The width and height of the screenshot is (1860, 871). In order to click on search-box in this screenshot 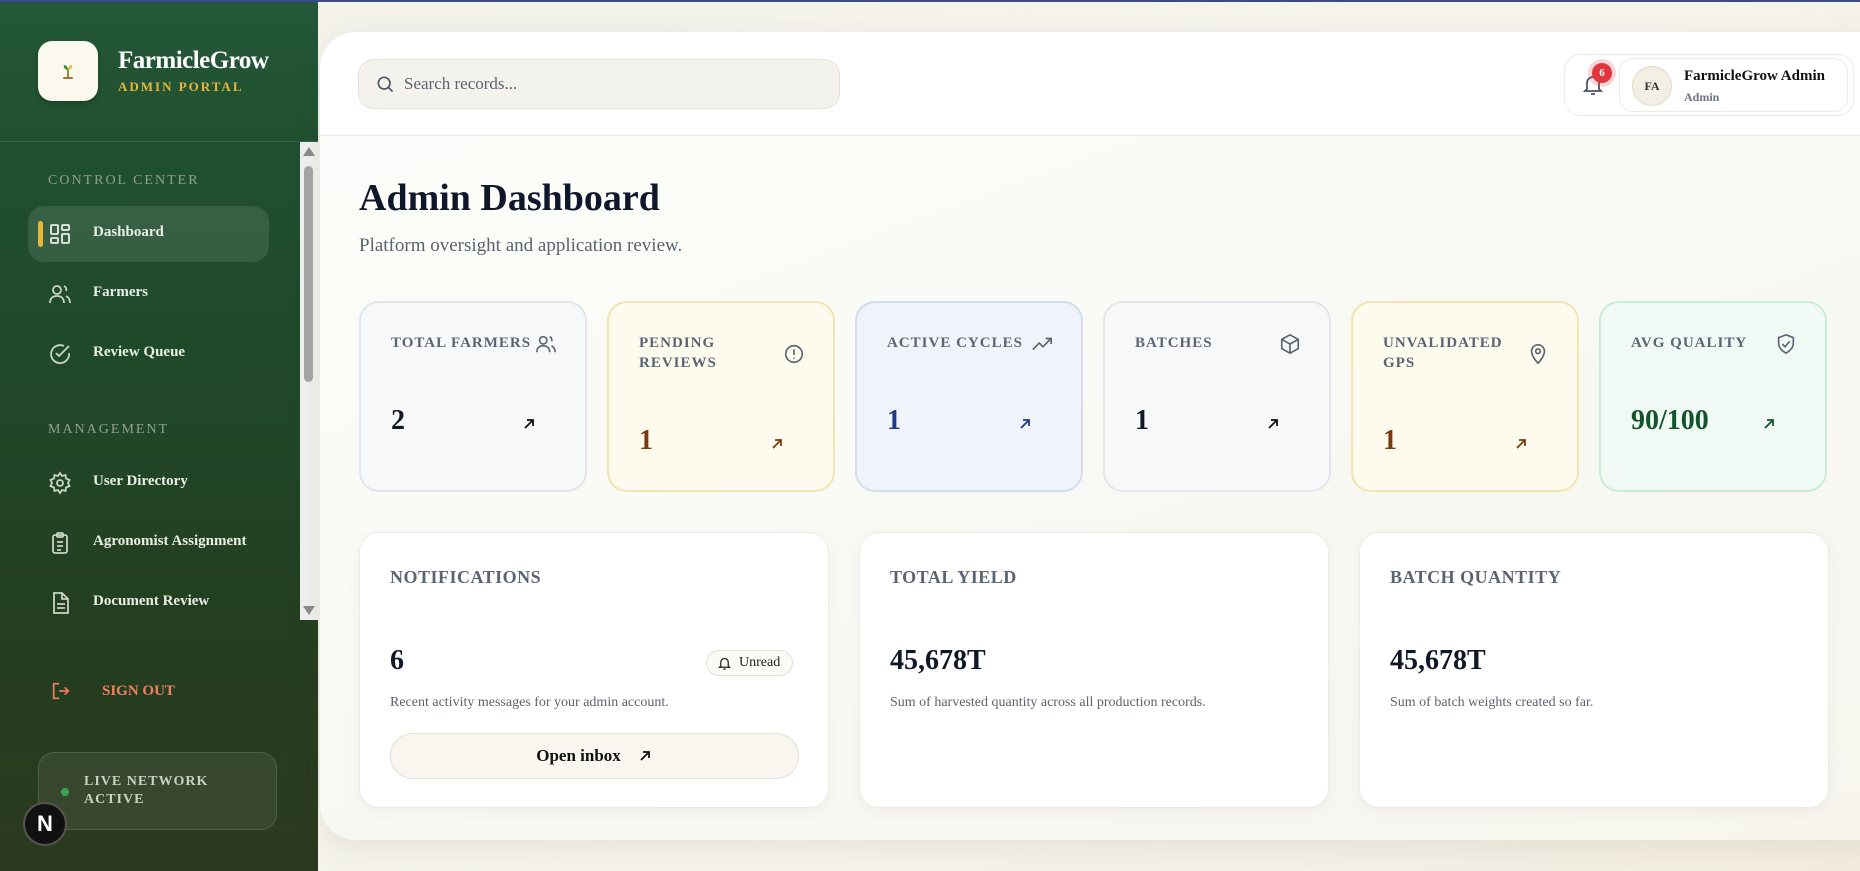, I will do `click(599, 84)`.